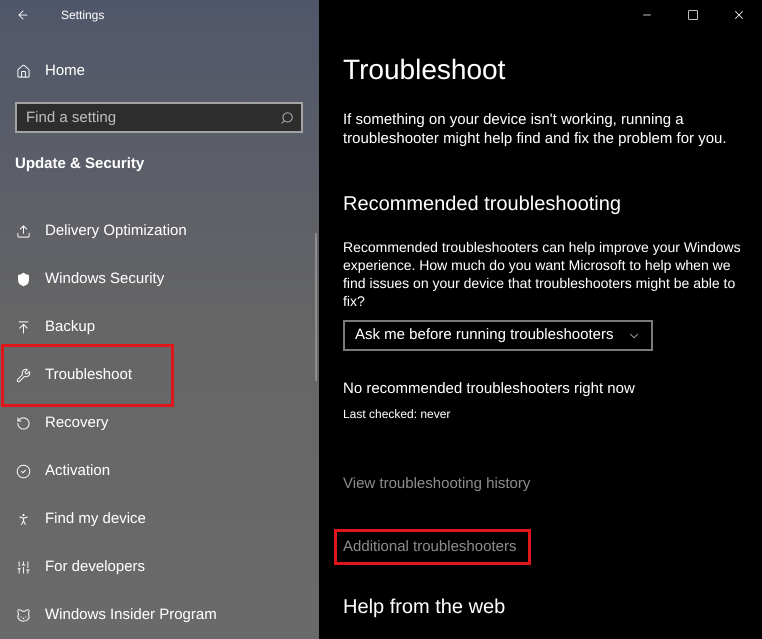 The height and width of the screenshot is (639, 762). I want to click on nav-item: Backup, so click(48, 327).